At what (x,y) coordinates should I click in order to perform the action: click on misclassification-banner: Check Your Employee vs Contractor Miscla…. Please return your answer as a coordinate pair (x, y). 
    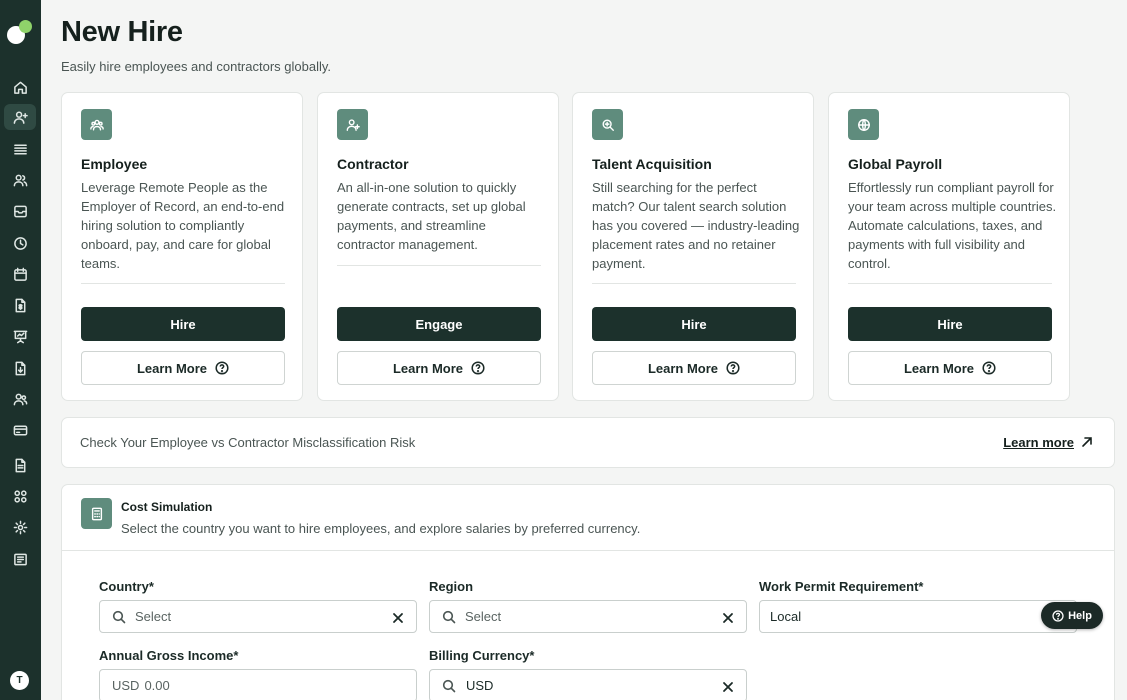
    Looking at the image, I should click on (588, 442).